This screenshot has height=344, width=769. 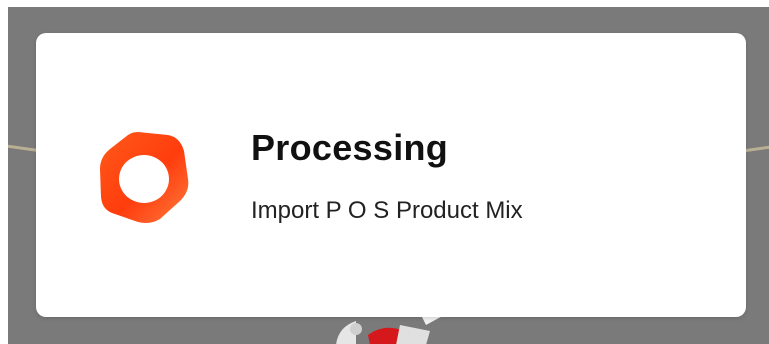 What do you see at coordinates (144, 177) in the screenshot?
I see `loading-ring-icon` at bounding box center [144, 177].